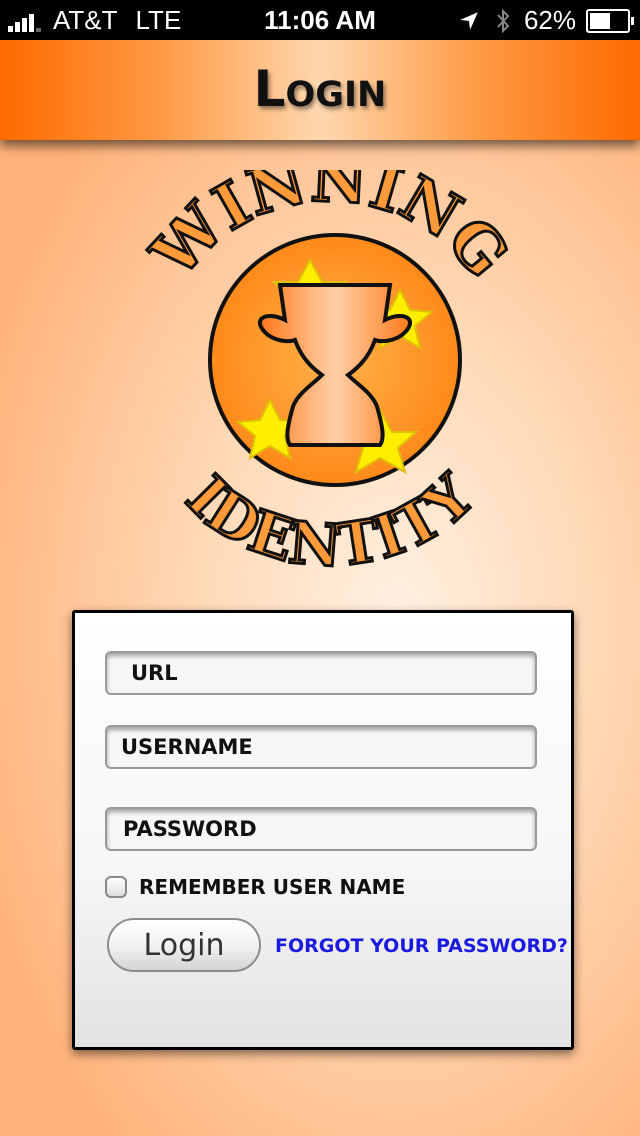 The image size is (640, 1136). Describe the element at coordinates (184, 945) in the screenshot. I see `login-button: Login` at that location.